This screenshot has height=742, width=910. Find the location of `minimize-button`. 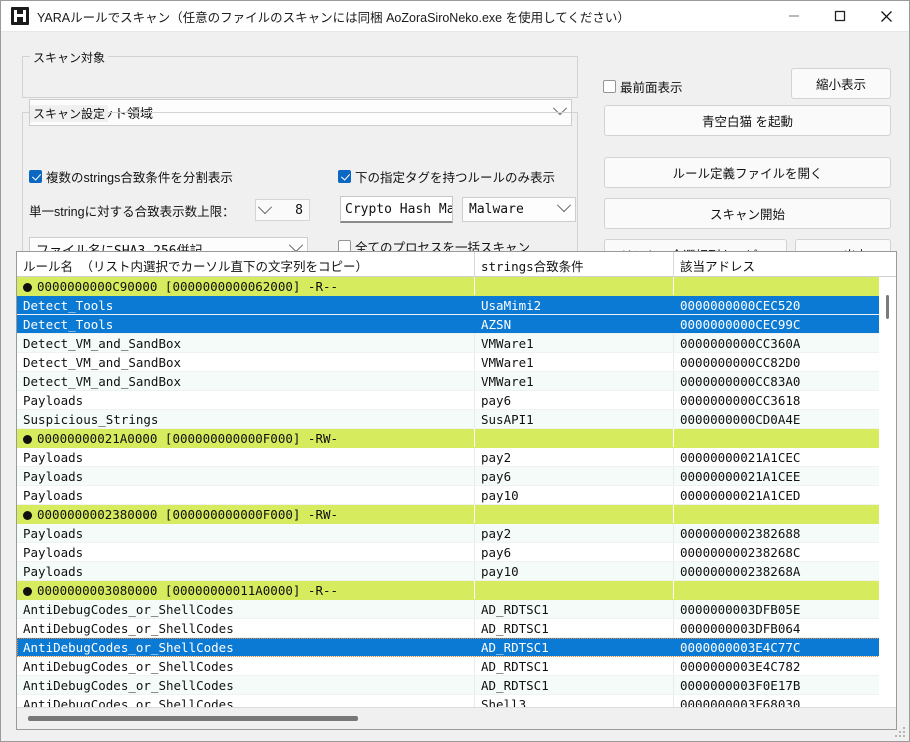

minimize-button is located at coordinates (794, 16).